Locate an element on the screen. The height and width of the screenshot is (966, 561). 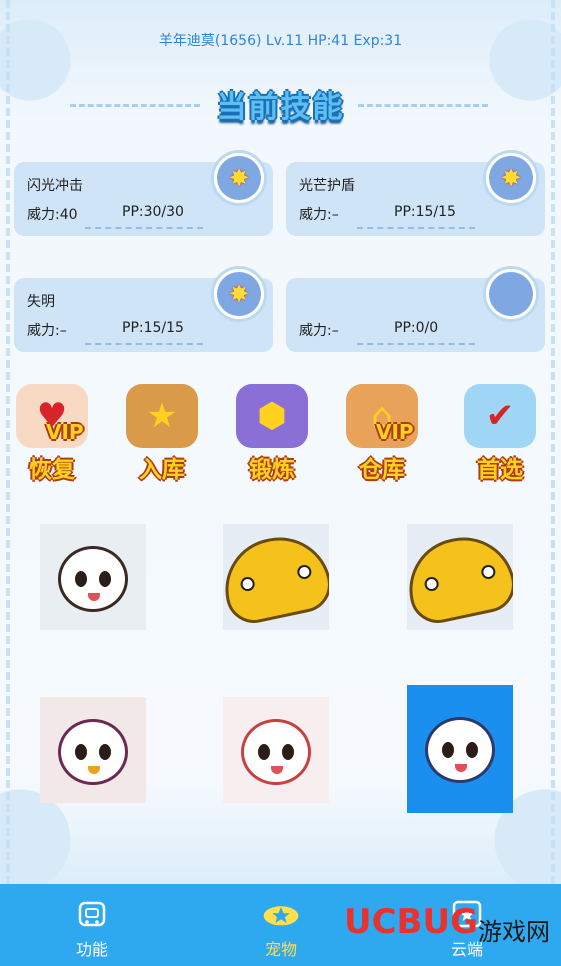
skill-pp: PP:30/30 is located at coordinates (153, 212).